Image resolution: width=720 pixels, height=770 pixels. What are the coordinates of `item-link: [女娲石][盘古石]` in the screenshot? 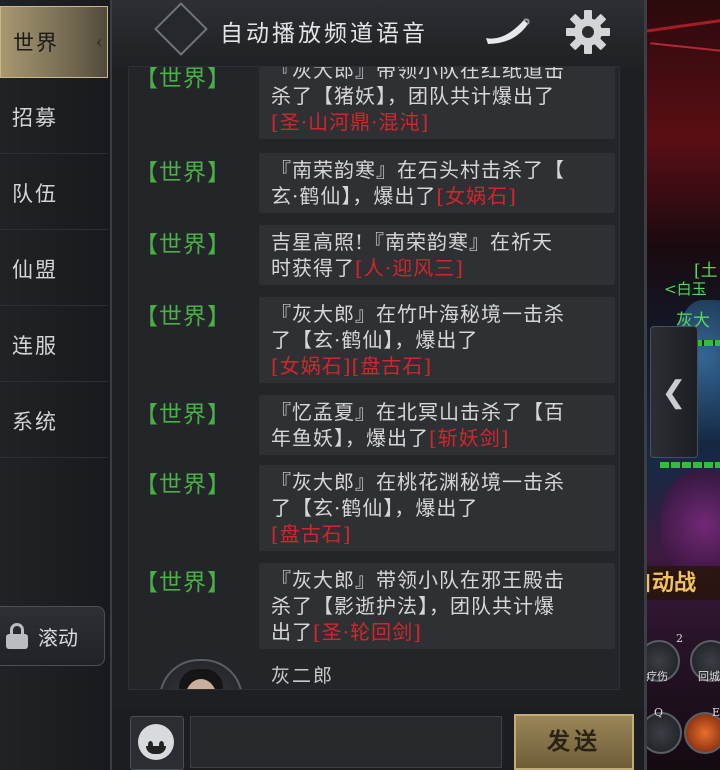 It's located at (438, 366).